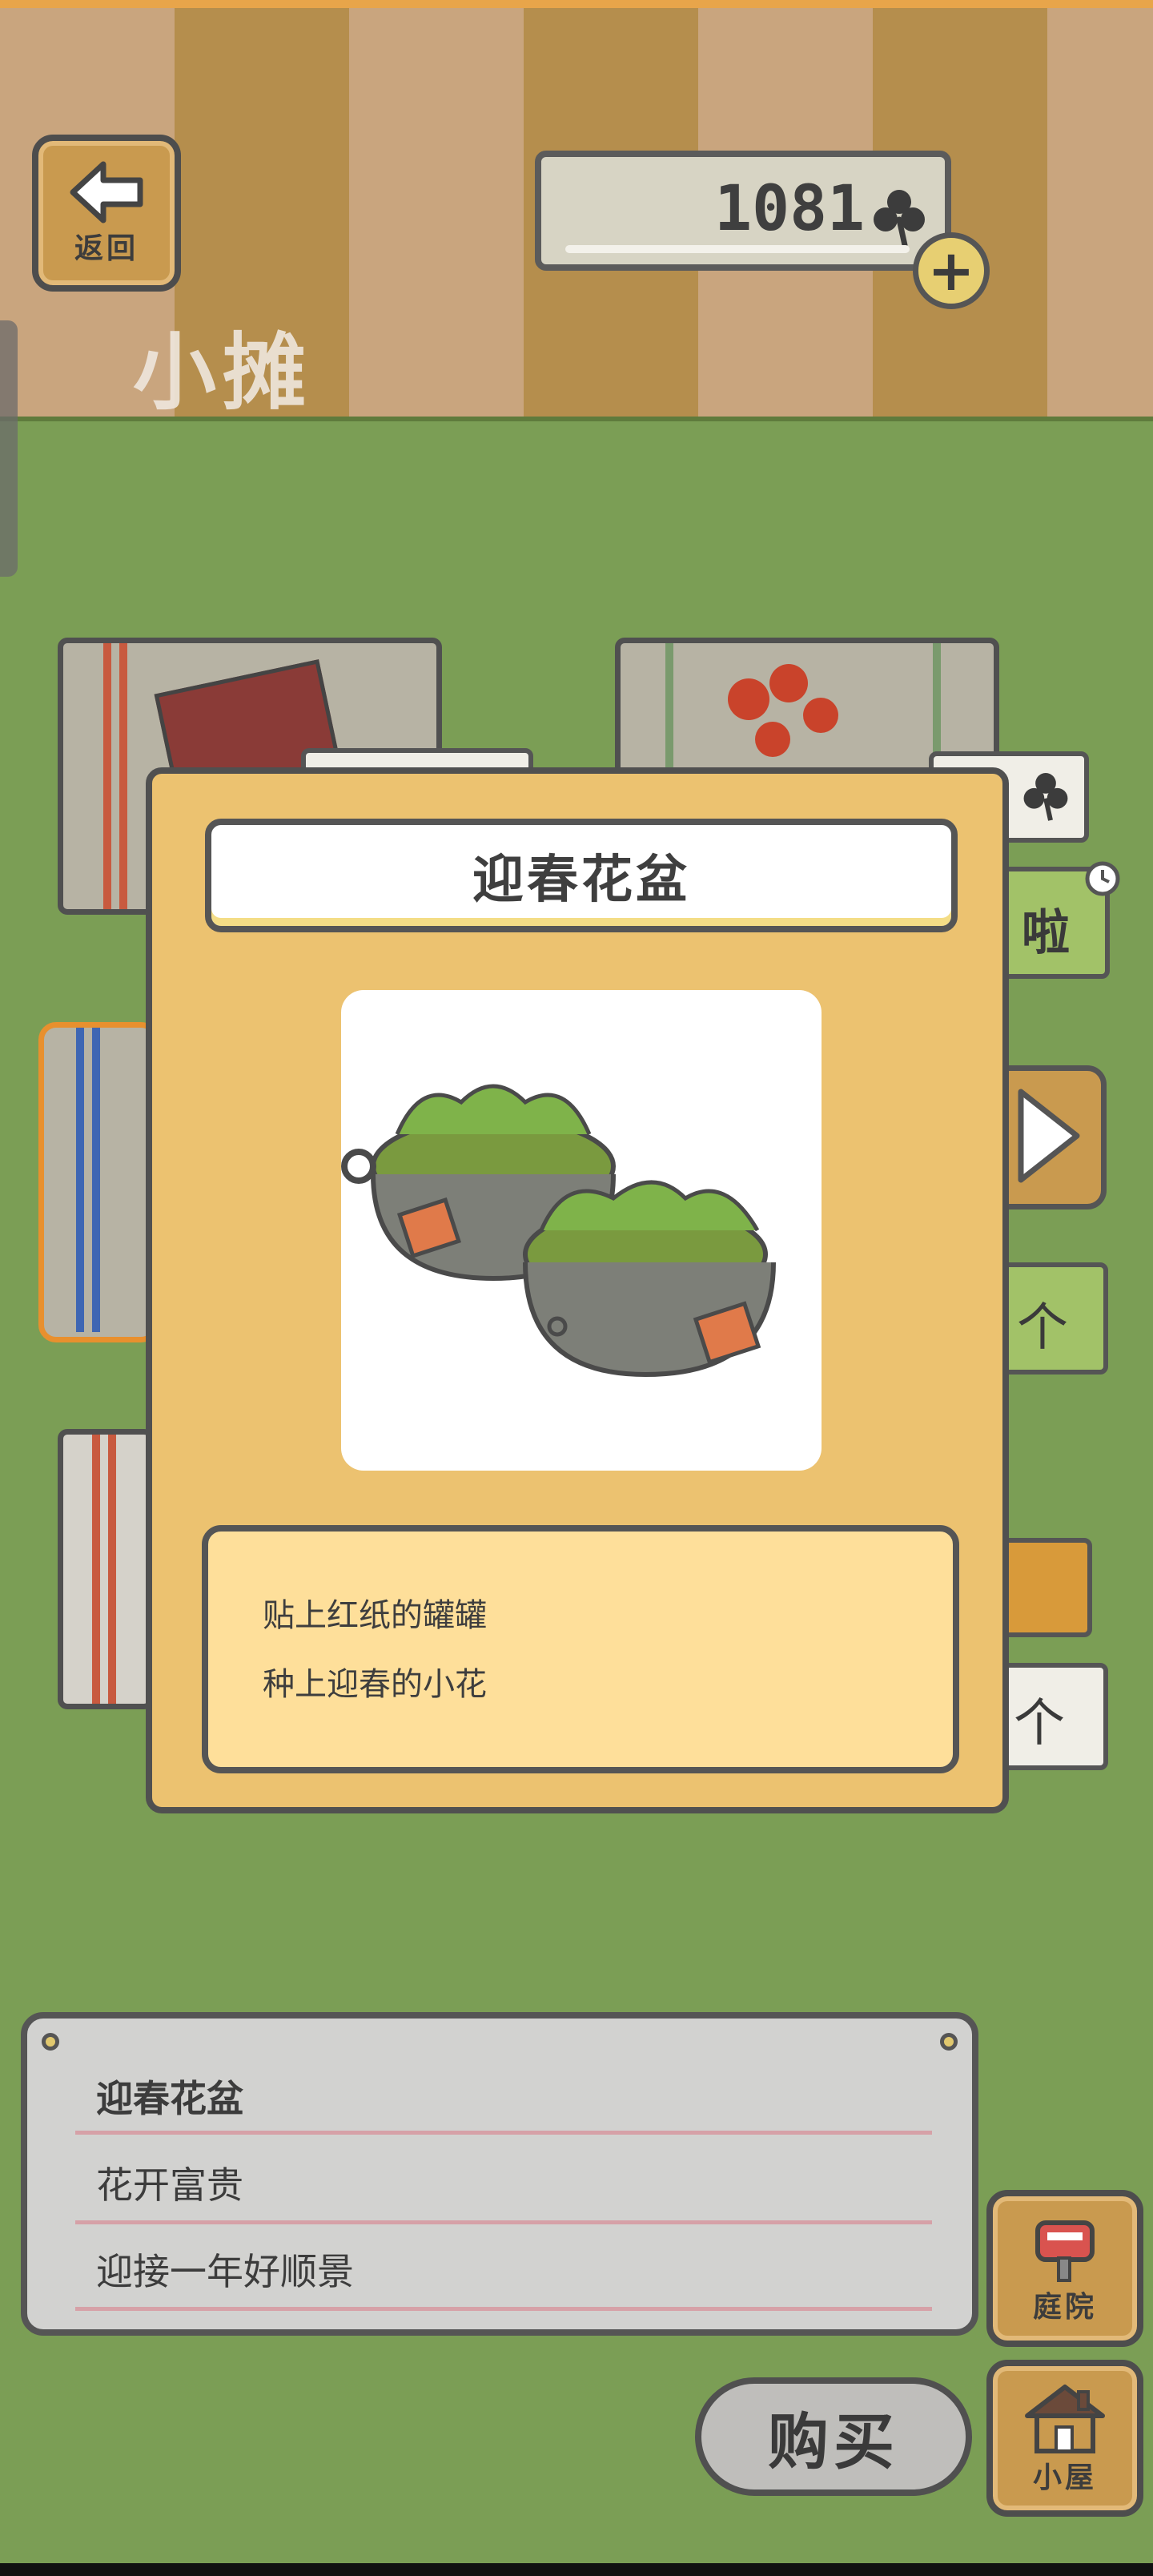  What do you see at coordinates (834, 2442) in the screenshot?
I see `buy-label: 购买` at bounding box center [834, 2442].